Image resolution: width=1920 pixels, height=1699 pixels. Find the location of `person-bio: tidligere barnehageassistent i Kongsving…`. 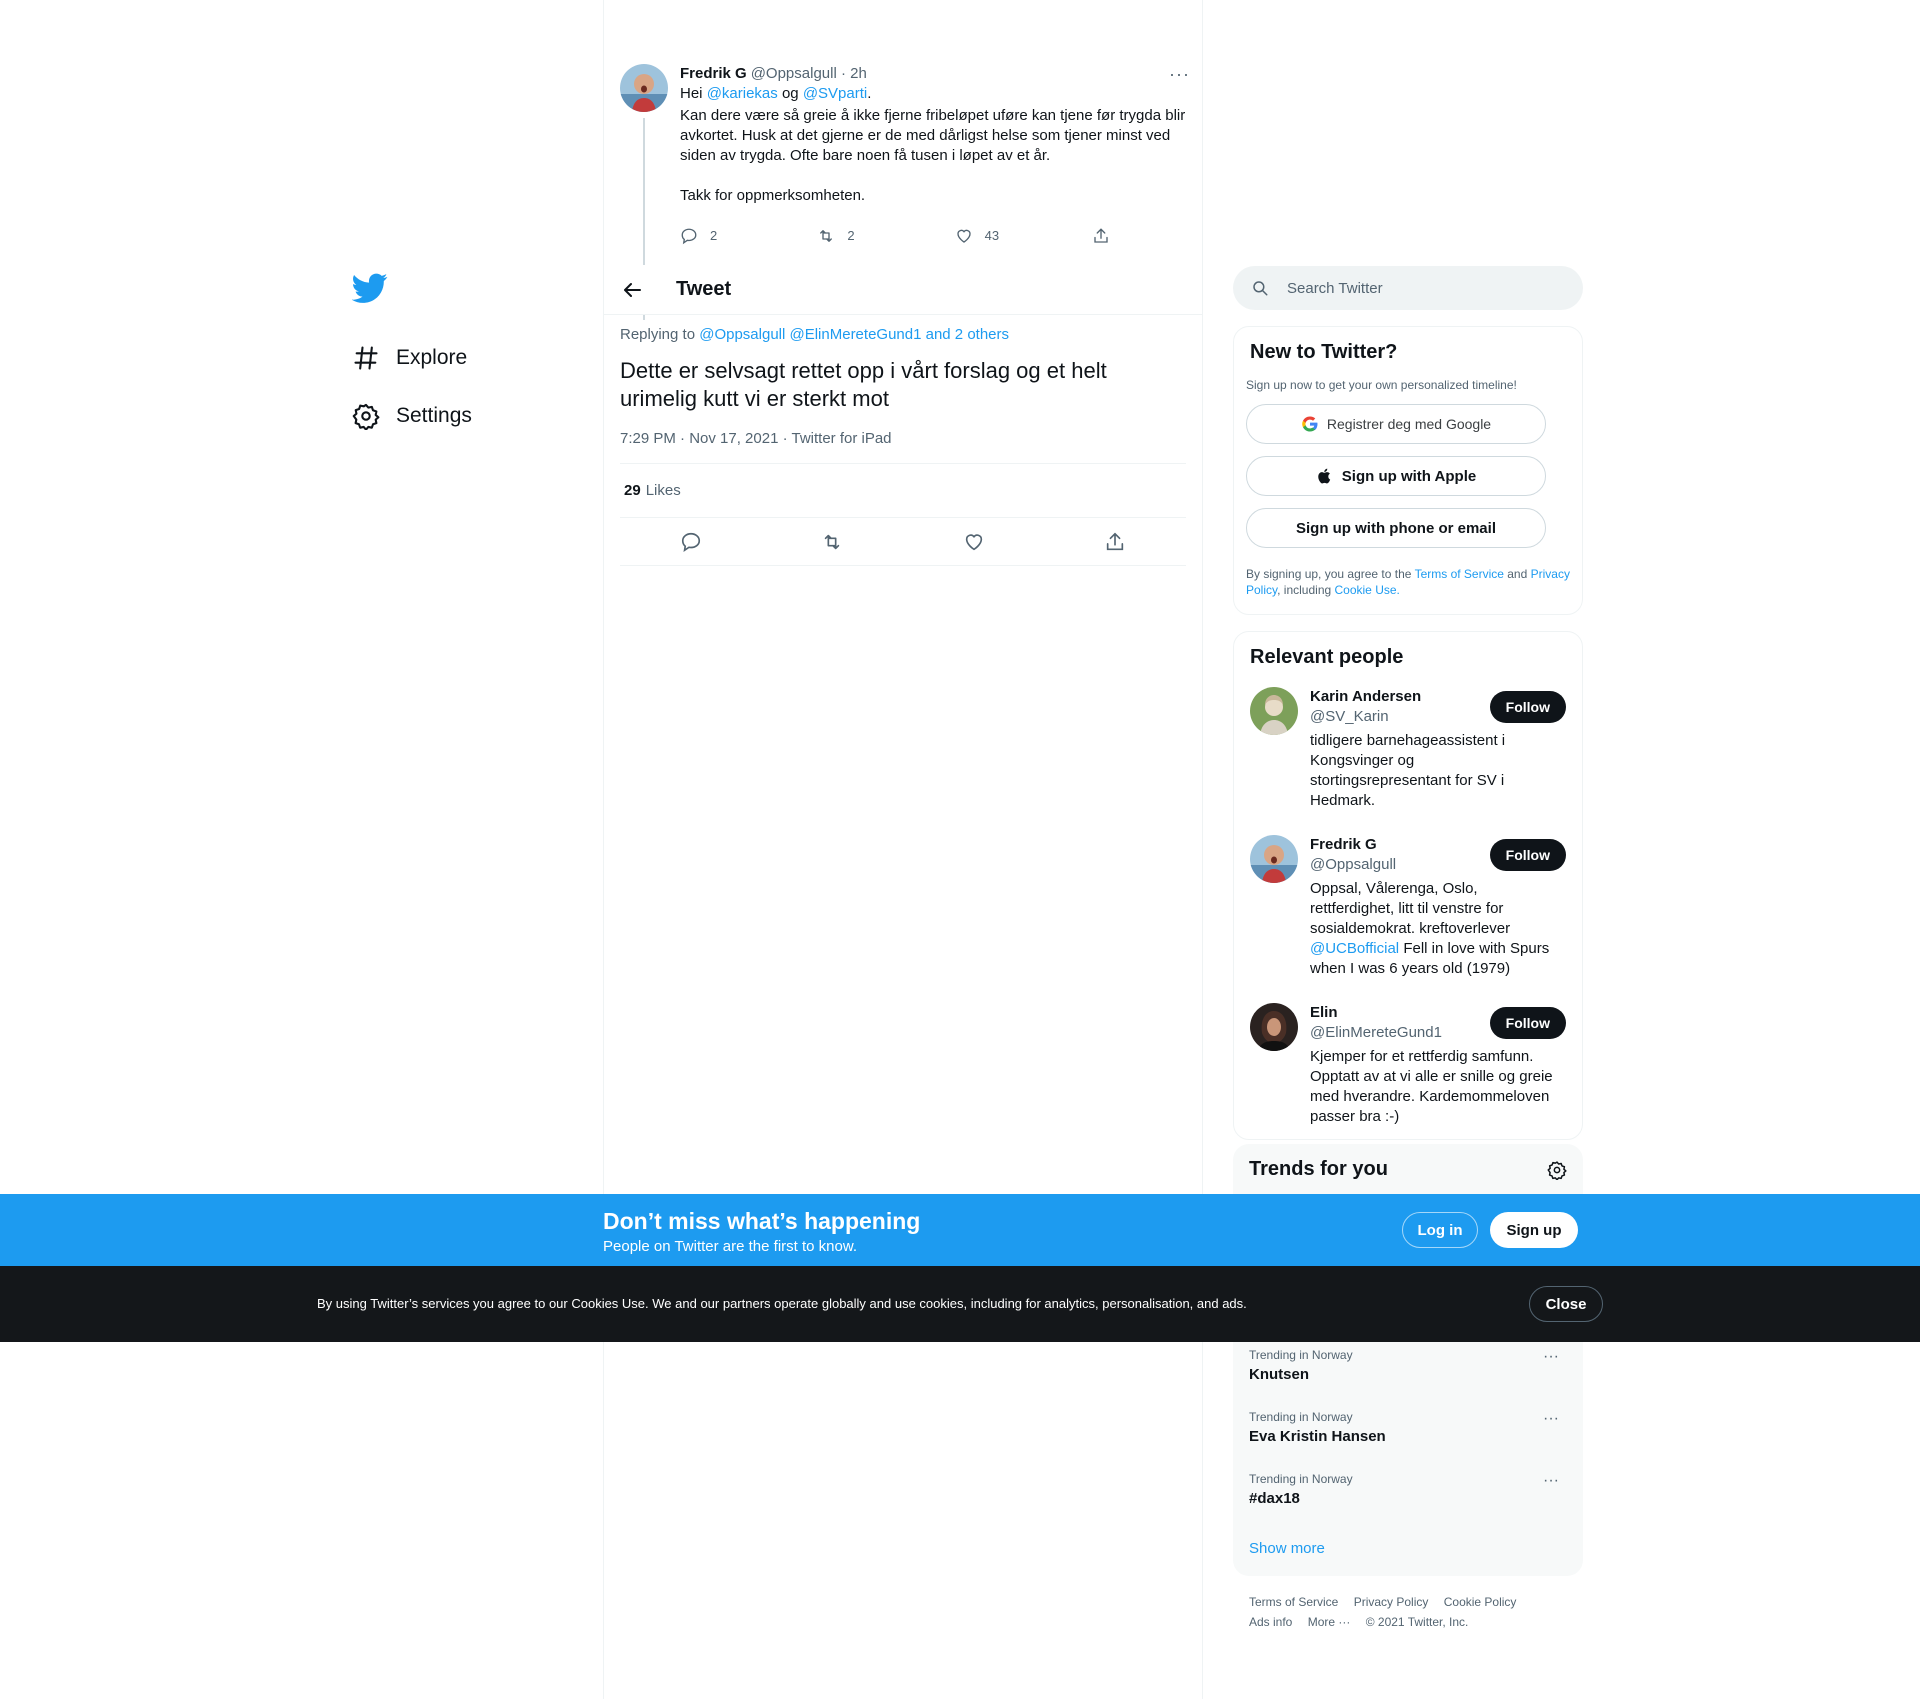

person-bio: tidligere barnehageassistent i Kongsving… is located at coordinates (1408, 770).